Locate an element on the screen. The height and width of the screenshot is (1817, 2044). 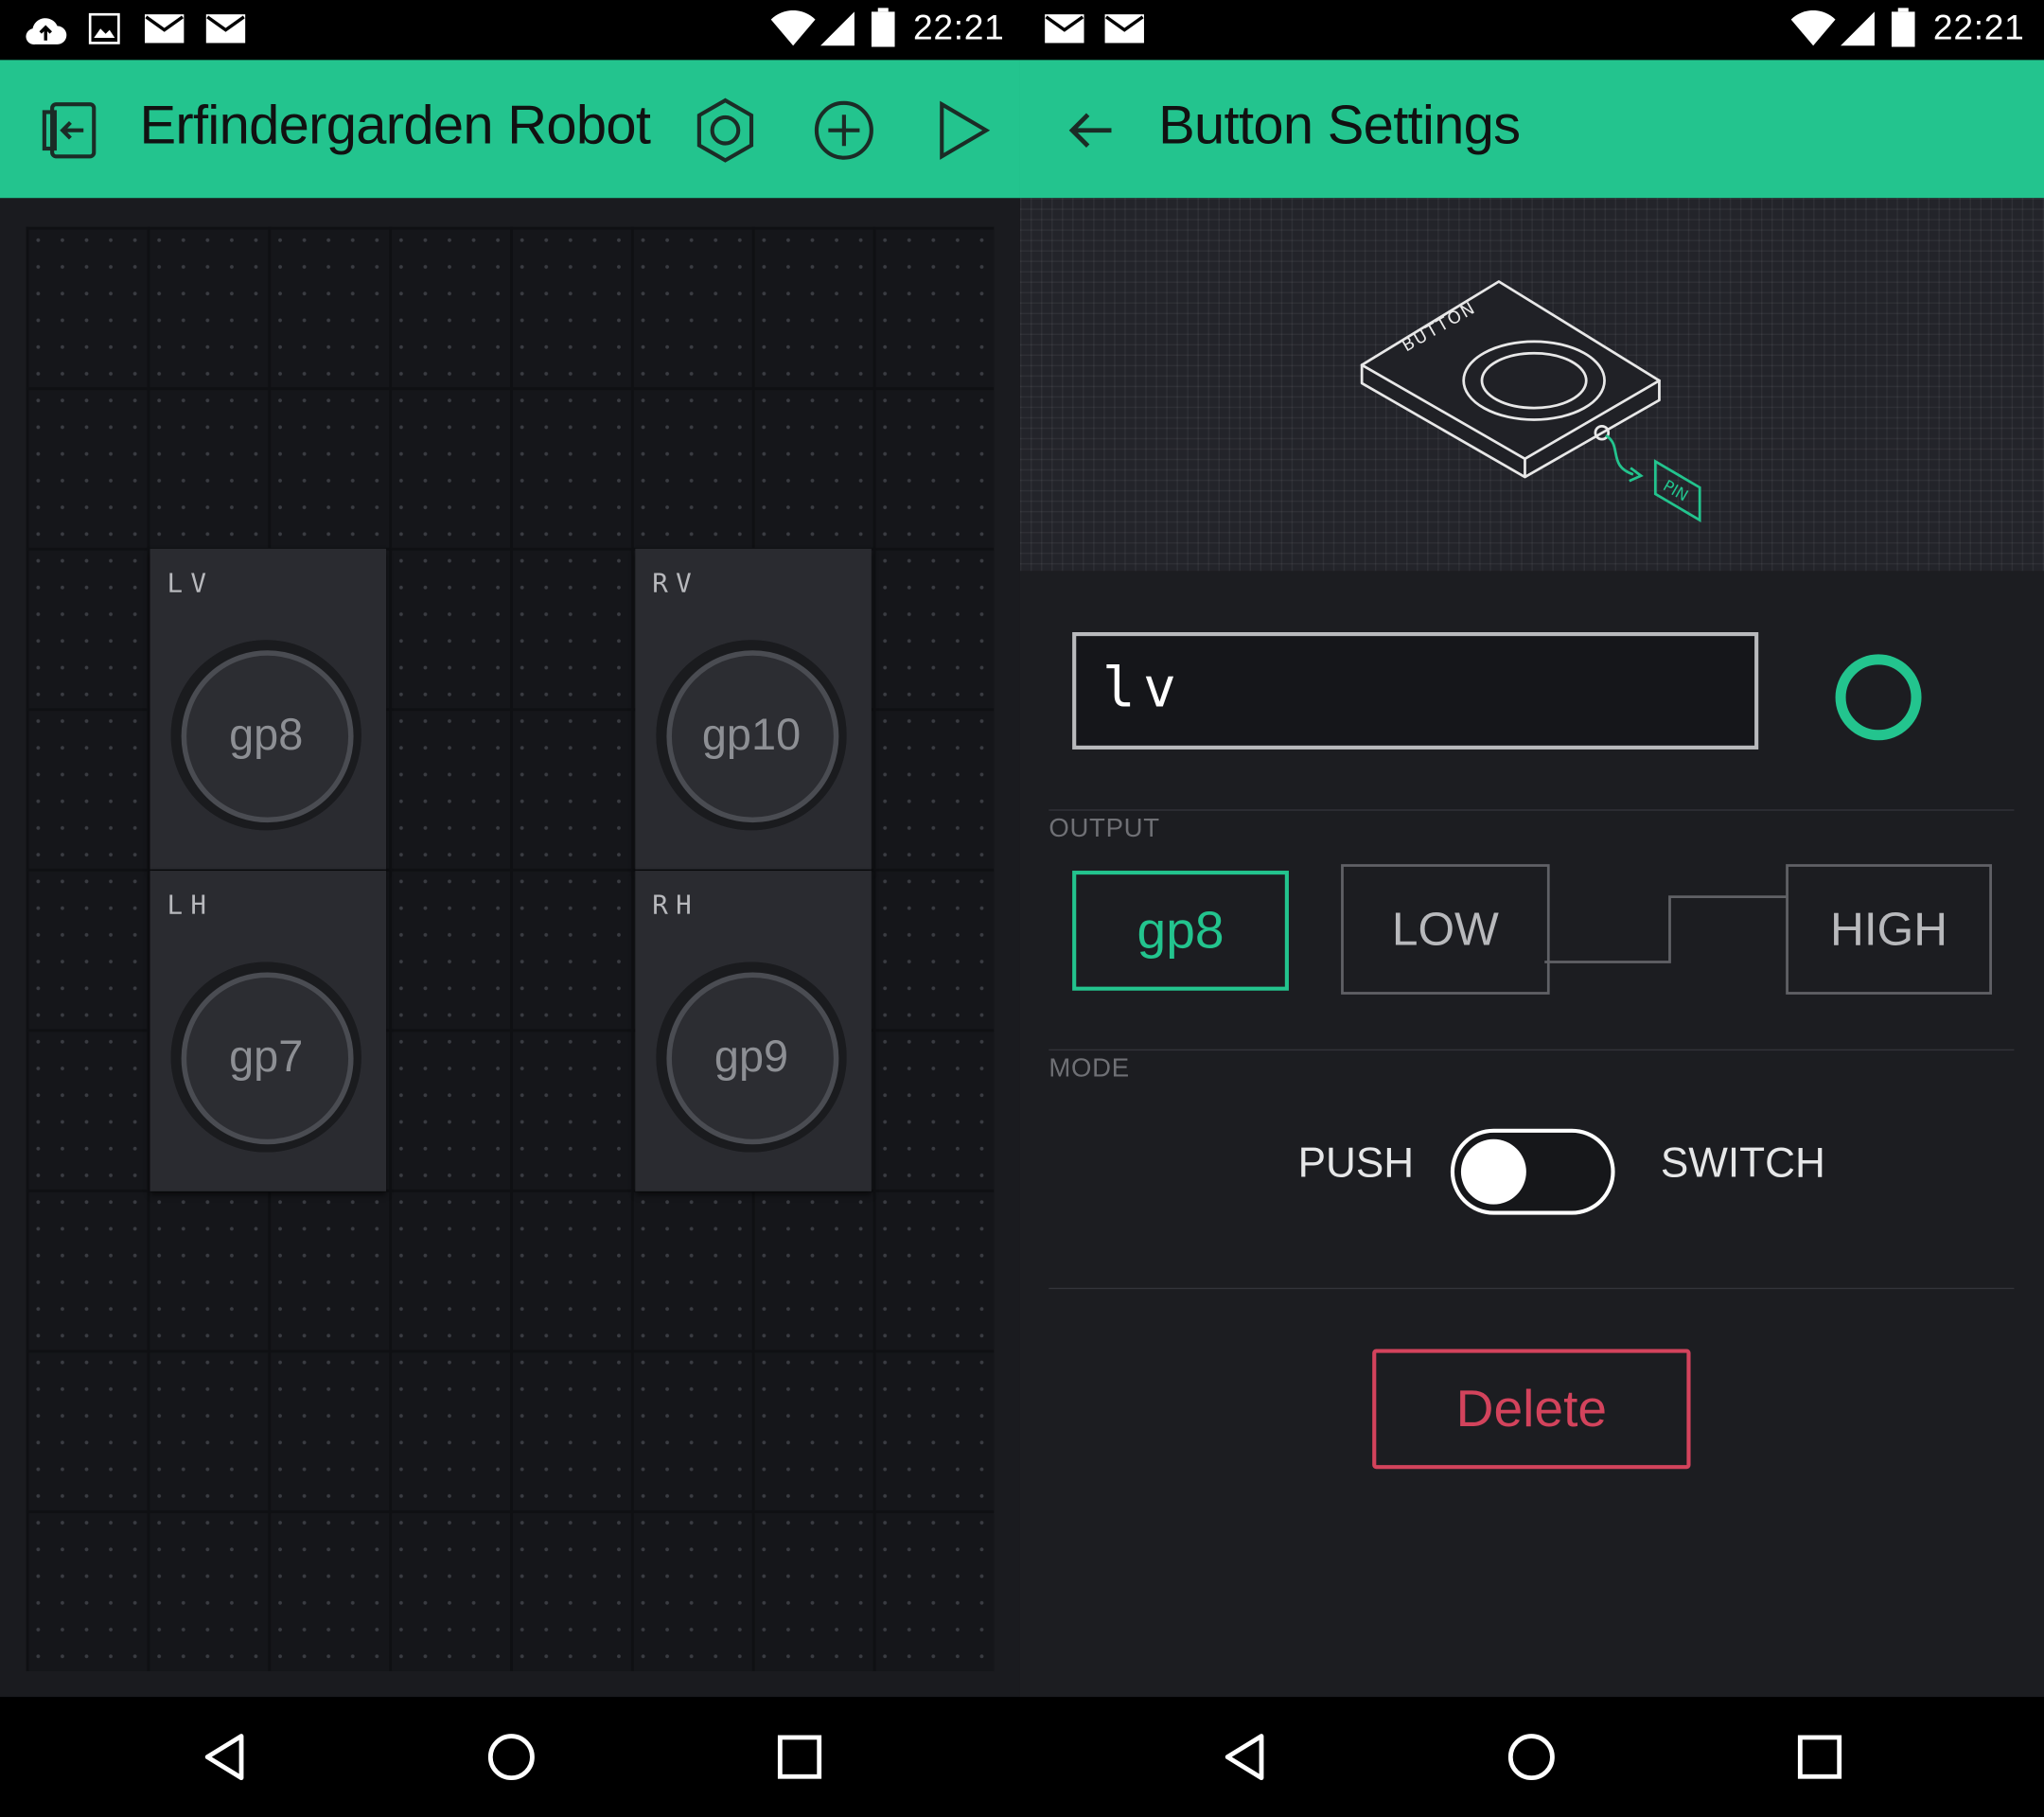
button-widget-lh: LH gp7 is located at coordinates (268, 1031).